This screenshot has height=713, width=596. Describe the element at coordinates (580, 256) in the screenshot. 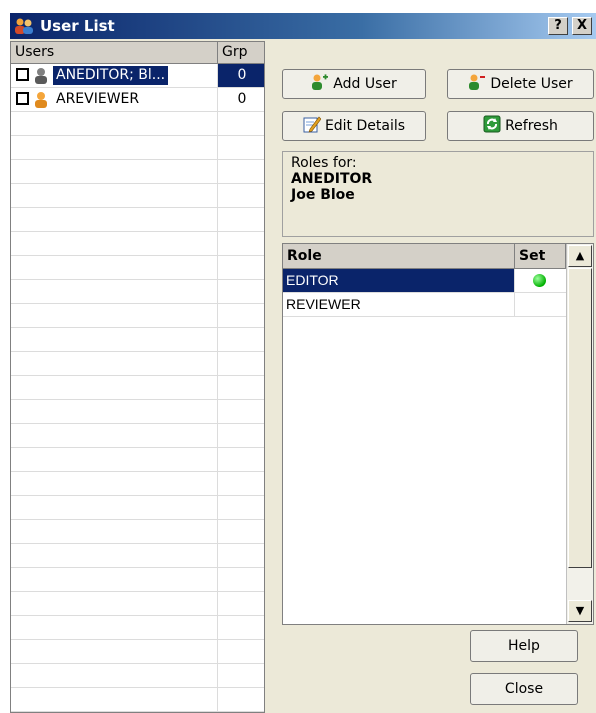

I see `scroll-up-icon: ▲` at that location.